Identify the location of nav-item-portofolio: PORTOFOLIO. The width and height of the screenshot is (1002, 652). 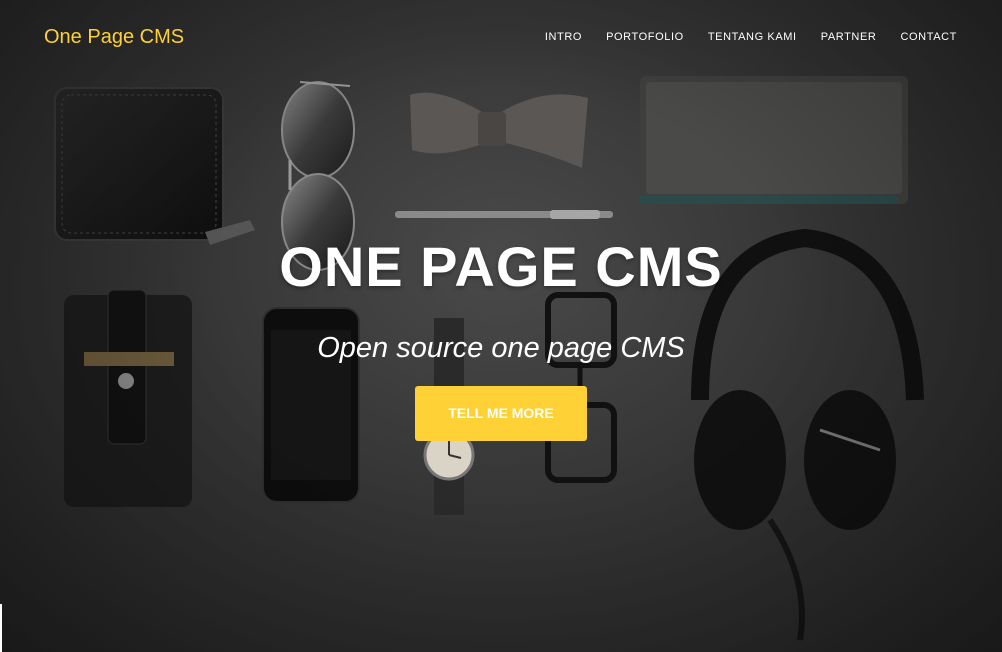
(645, 37).